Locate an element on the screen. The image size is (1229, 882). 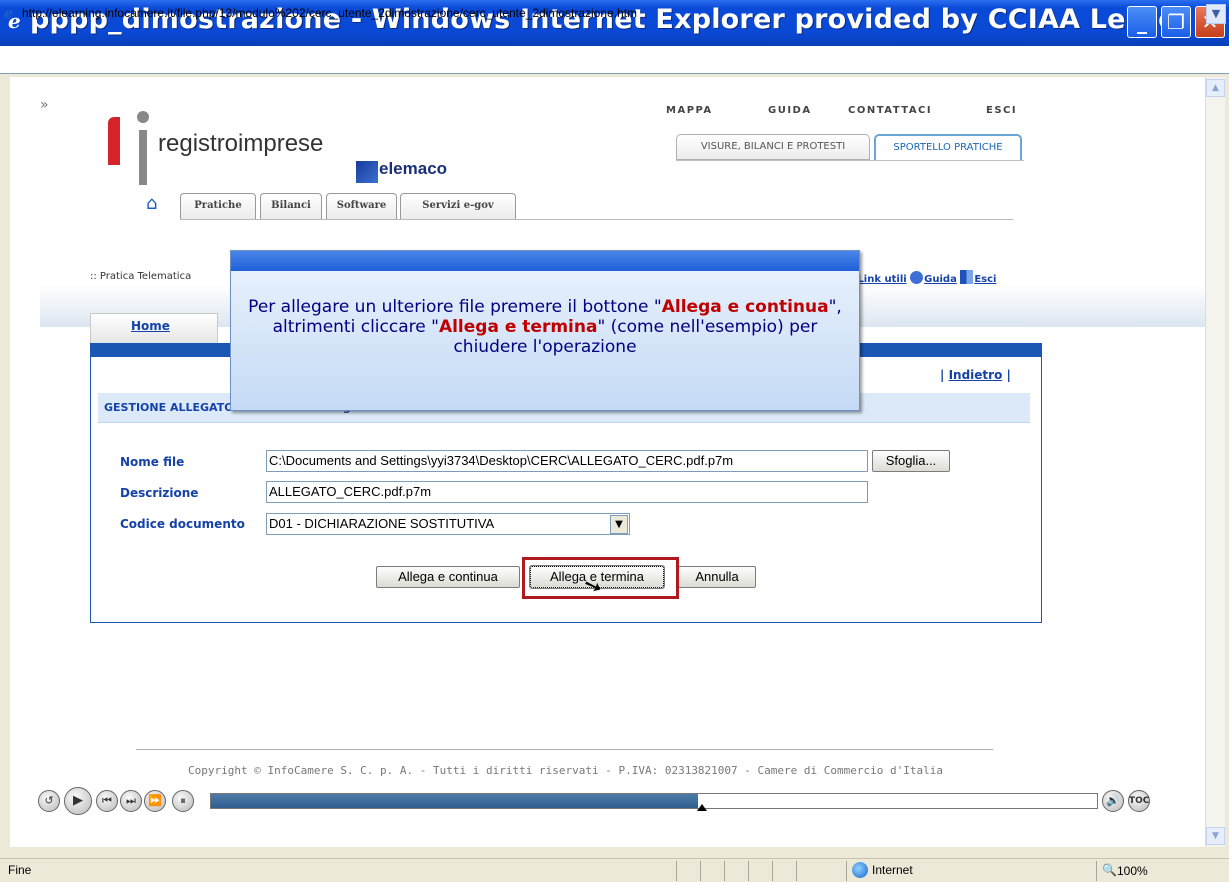
logo-red-bar is located at coordinates (114, 141).